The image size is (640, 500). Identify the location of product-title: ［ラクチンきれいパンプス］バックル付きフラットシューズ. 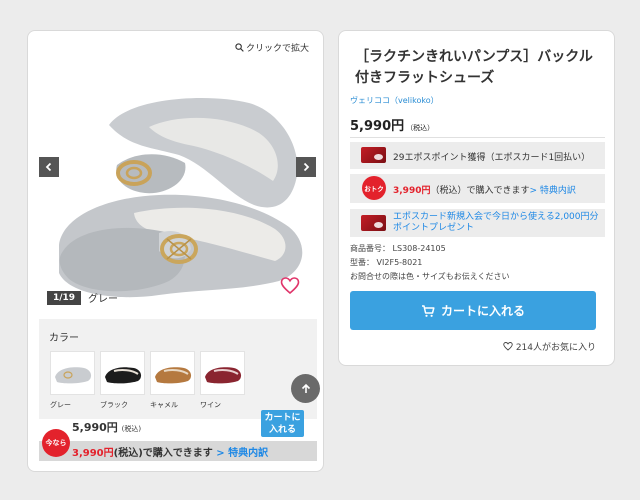
(474, 67).